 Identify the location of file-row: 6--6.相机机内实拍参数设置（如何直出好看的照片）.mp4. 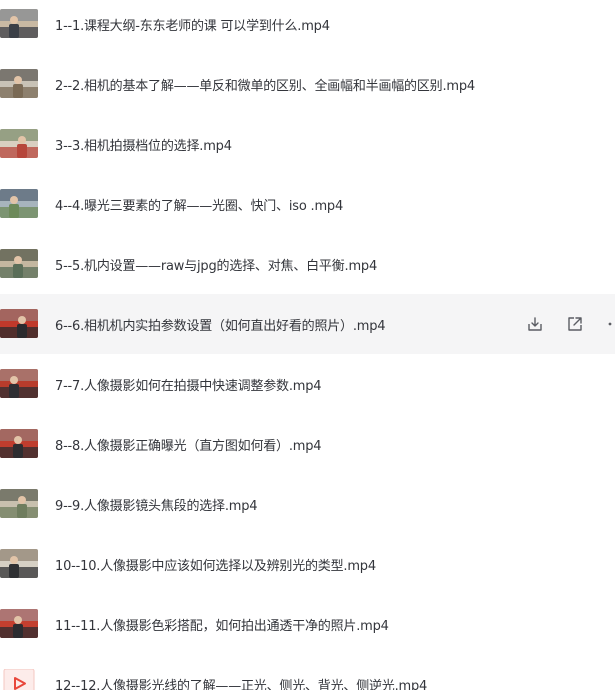
(307, 324).